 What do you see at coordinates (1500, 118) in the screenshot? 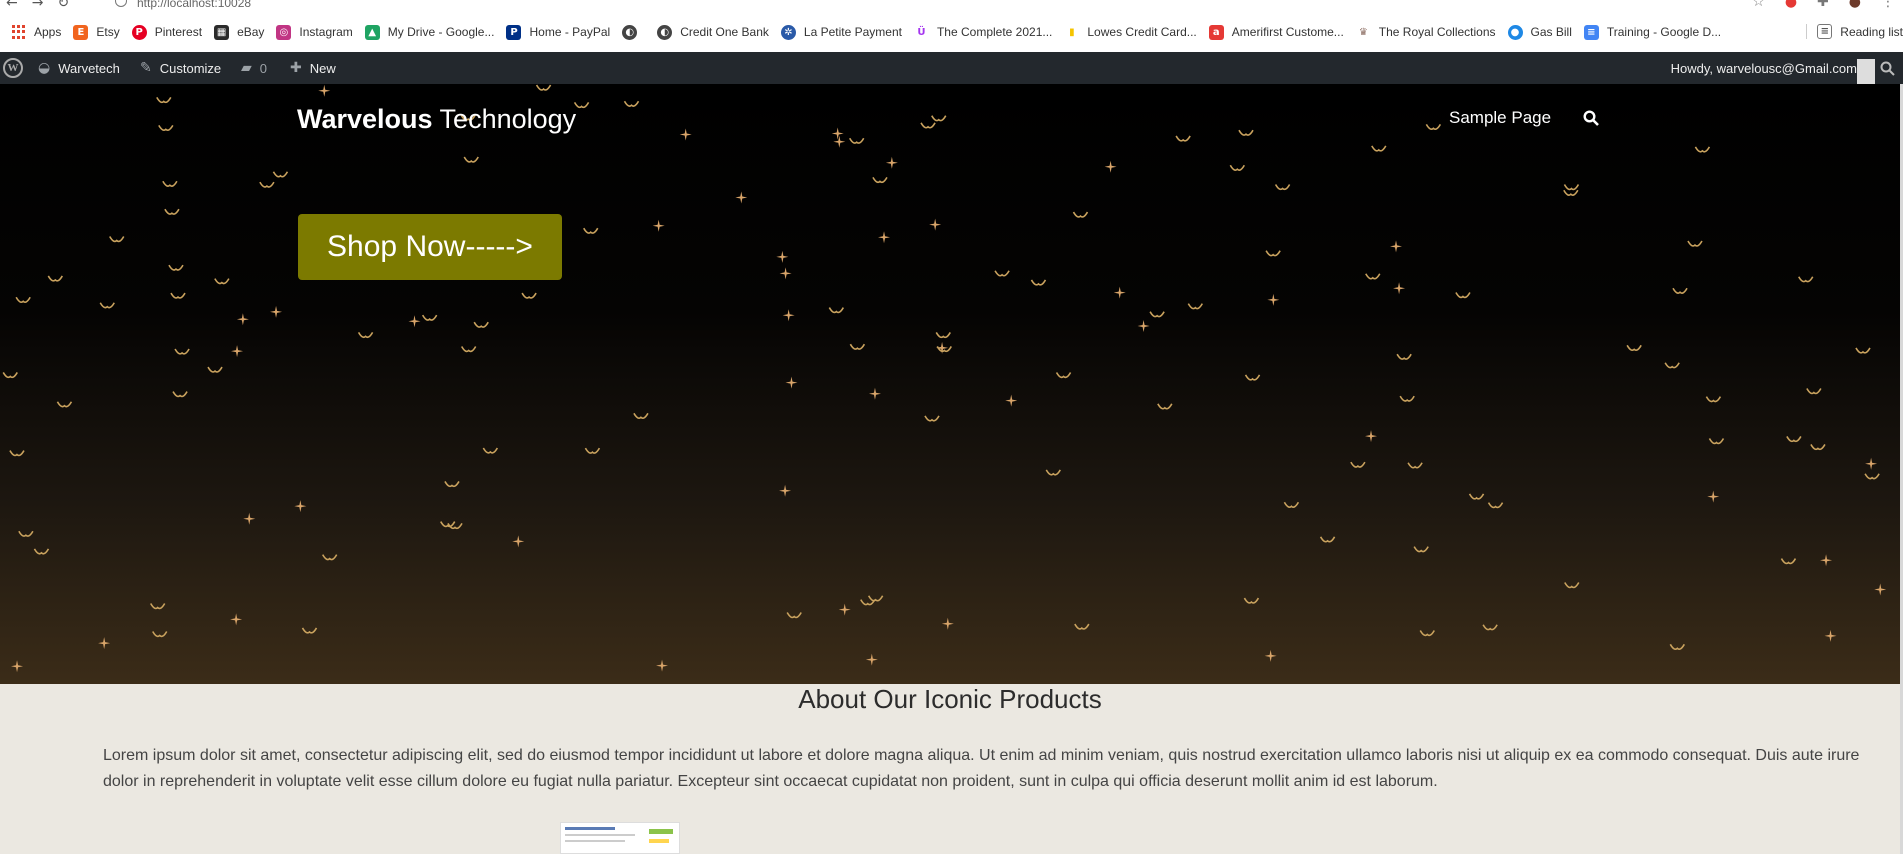
I see `nav-sample-page: Sample Page` at bounding box center [1500, 118].